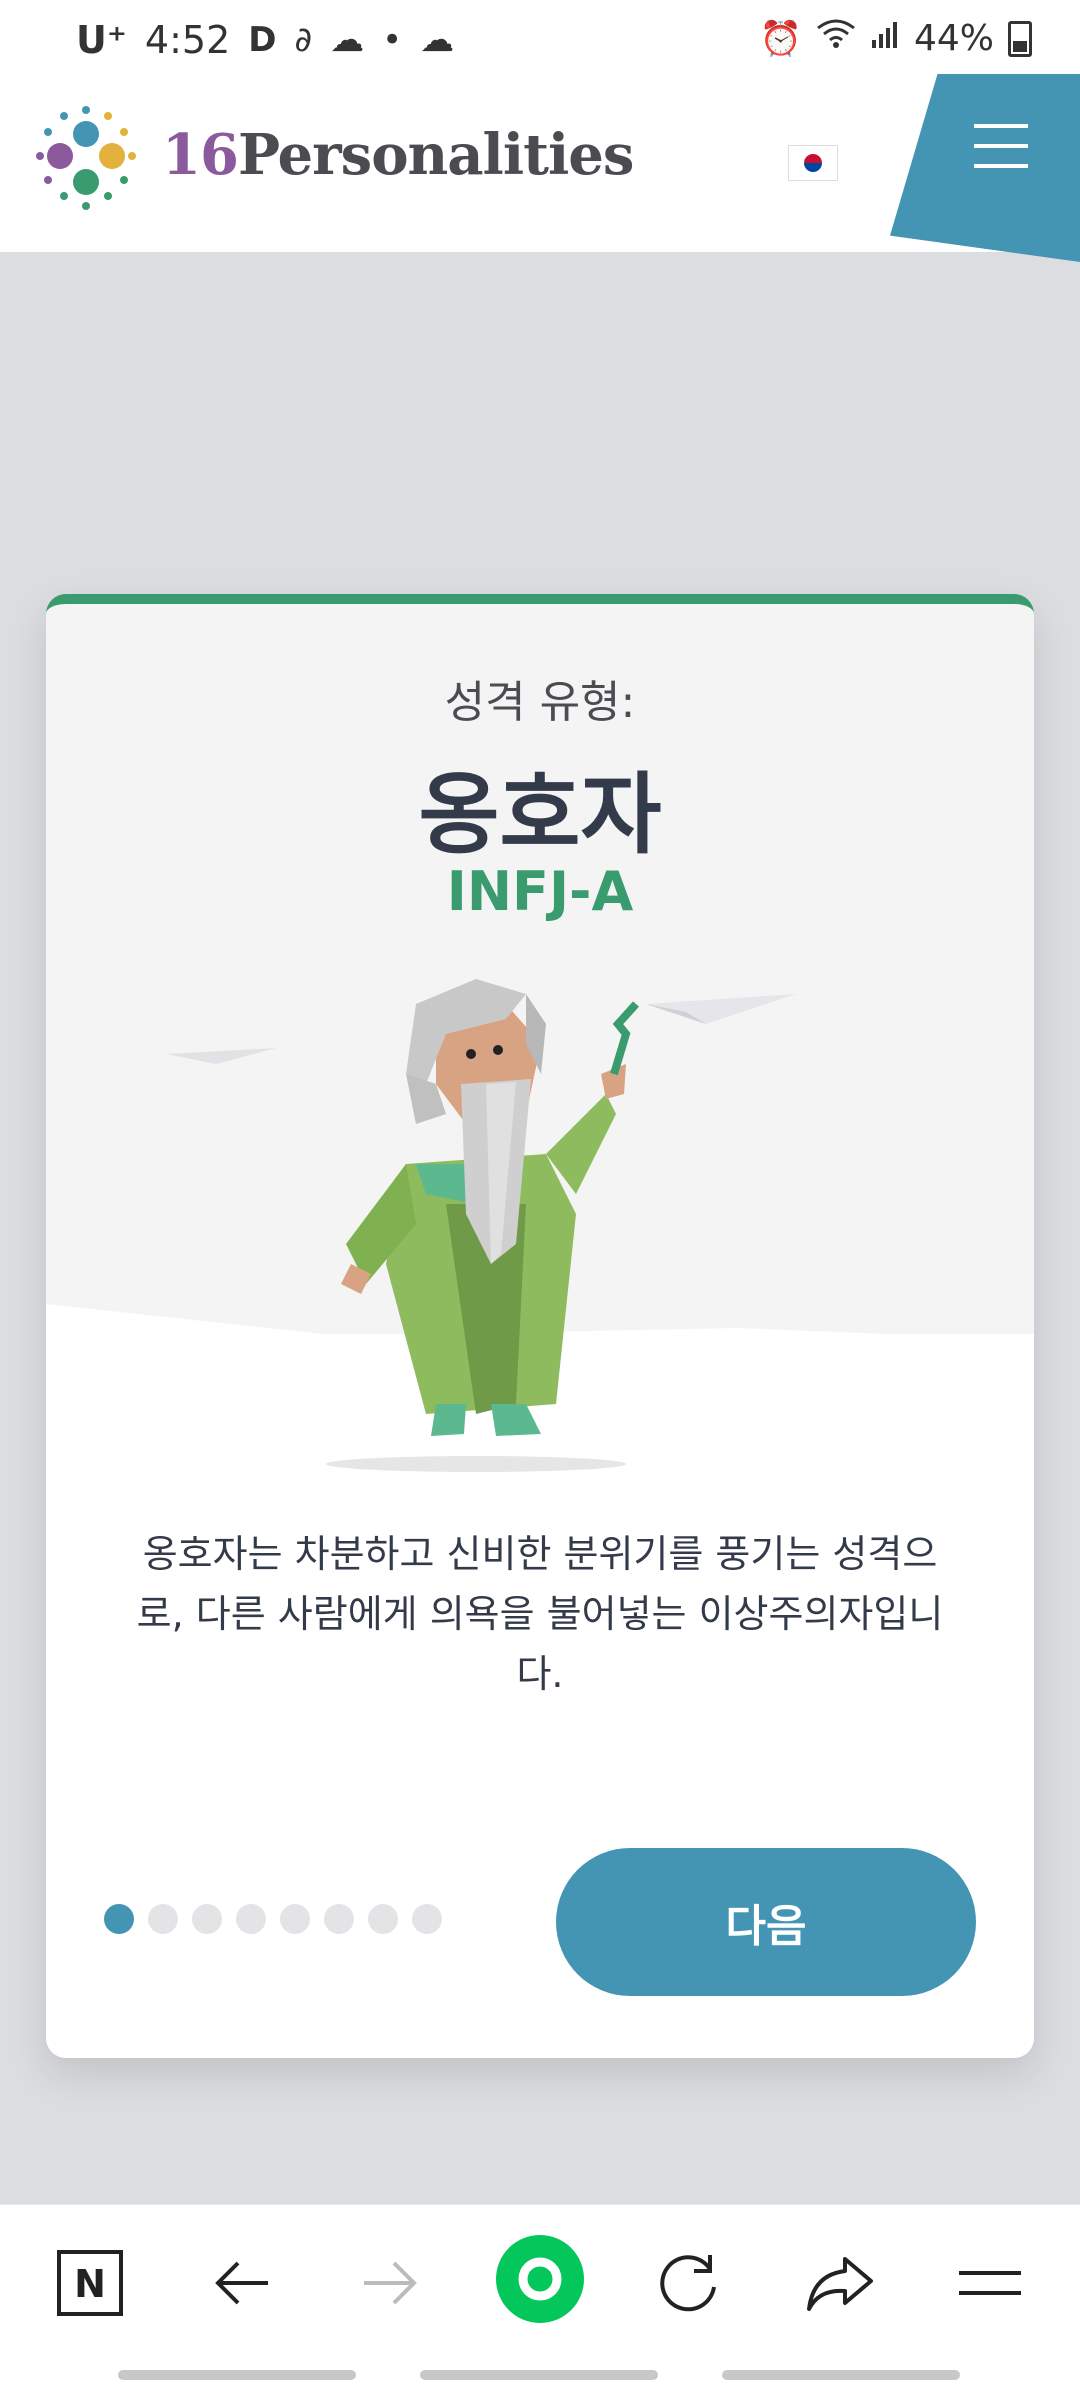 This screenshot has width=1080, height=2401. I want to click on hamburger-icon, so click(1001, 154).